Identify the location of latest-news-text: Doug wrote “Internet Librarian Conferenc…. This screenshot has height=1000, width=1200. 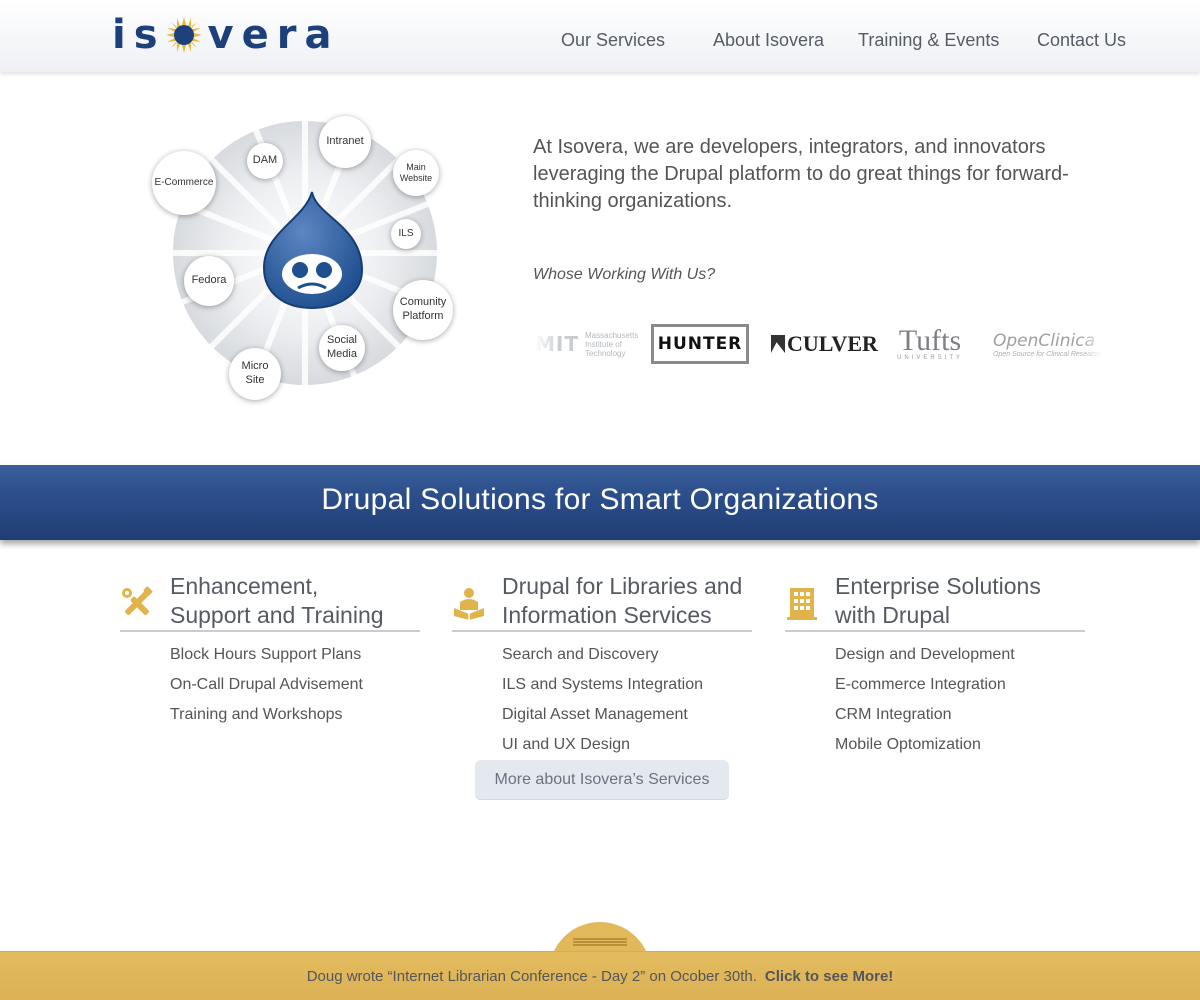
(531, 976).